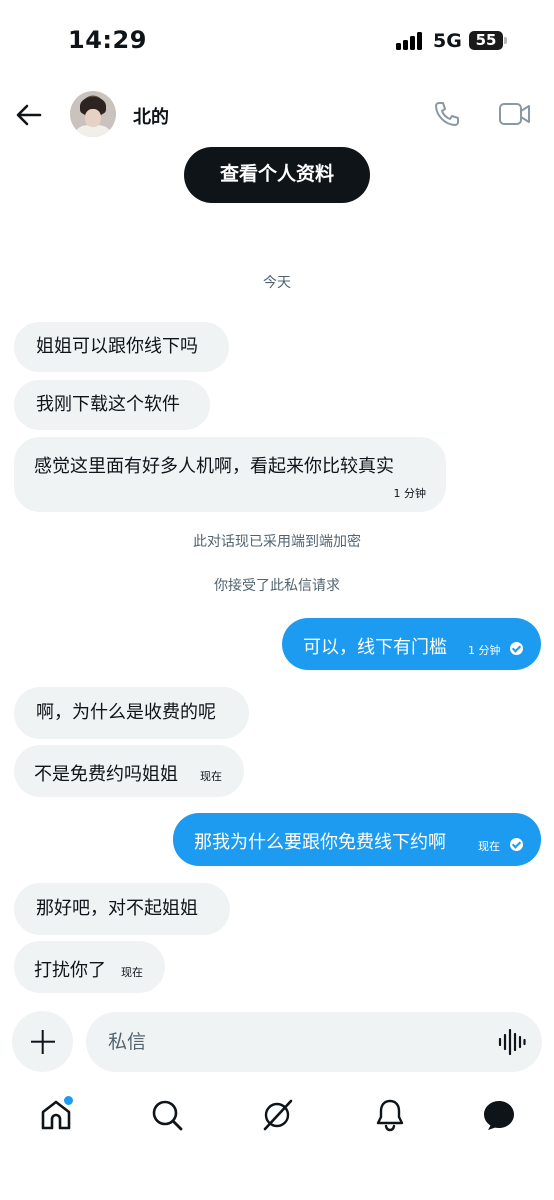  I want to click on message-bubble-incoming: 感觉这里面有好多人机啊，看起来你比较真实 1 分钟, so click(230, 474).